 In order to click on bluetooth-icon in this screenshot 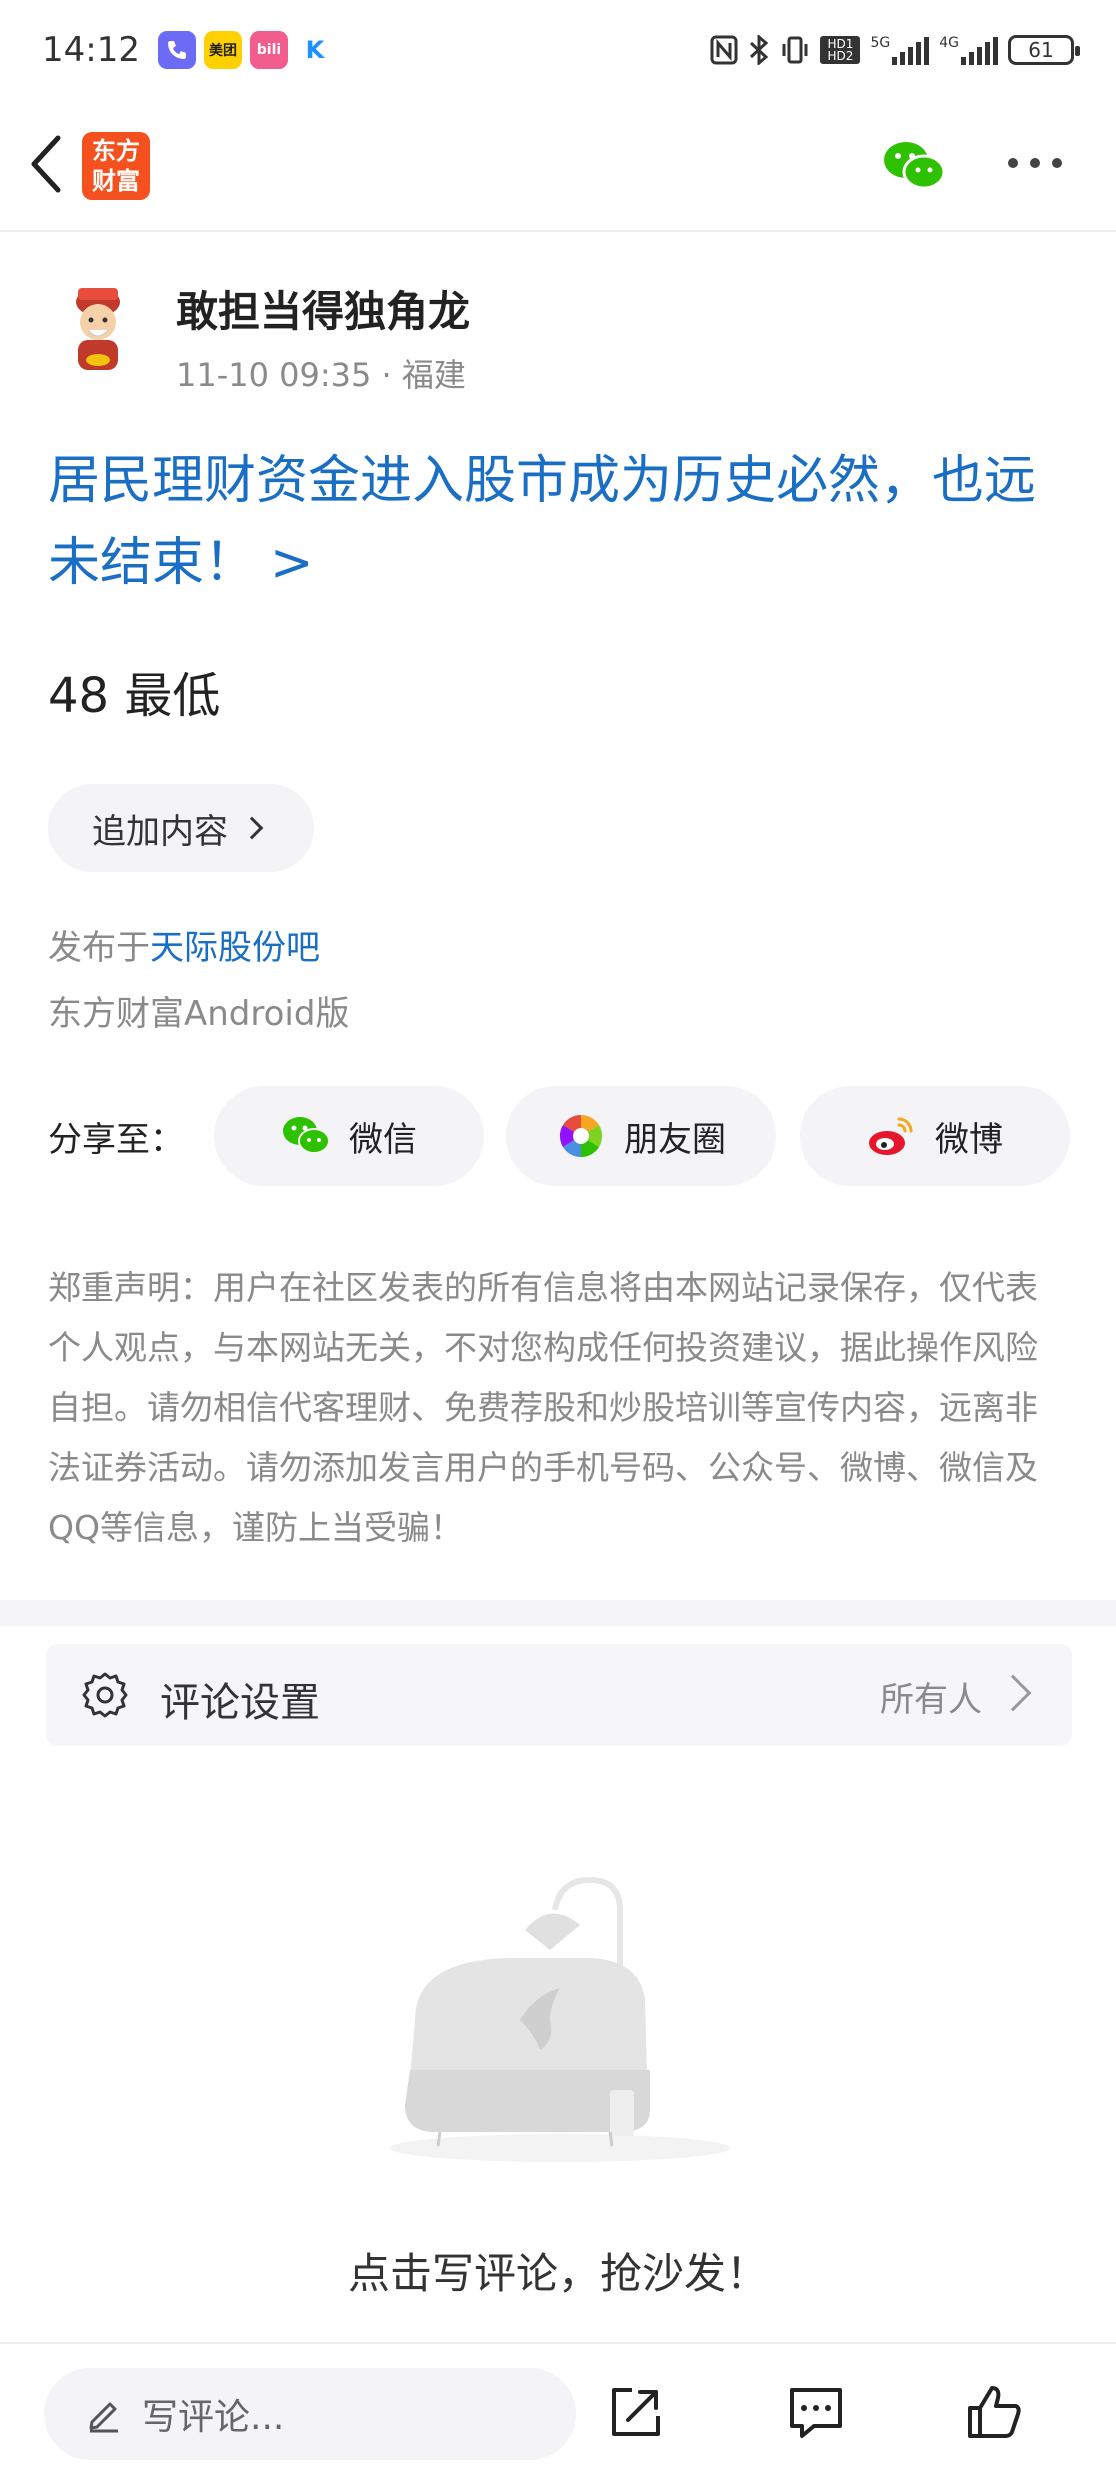, I will do `click(759, 50)`.